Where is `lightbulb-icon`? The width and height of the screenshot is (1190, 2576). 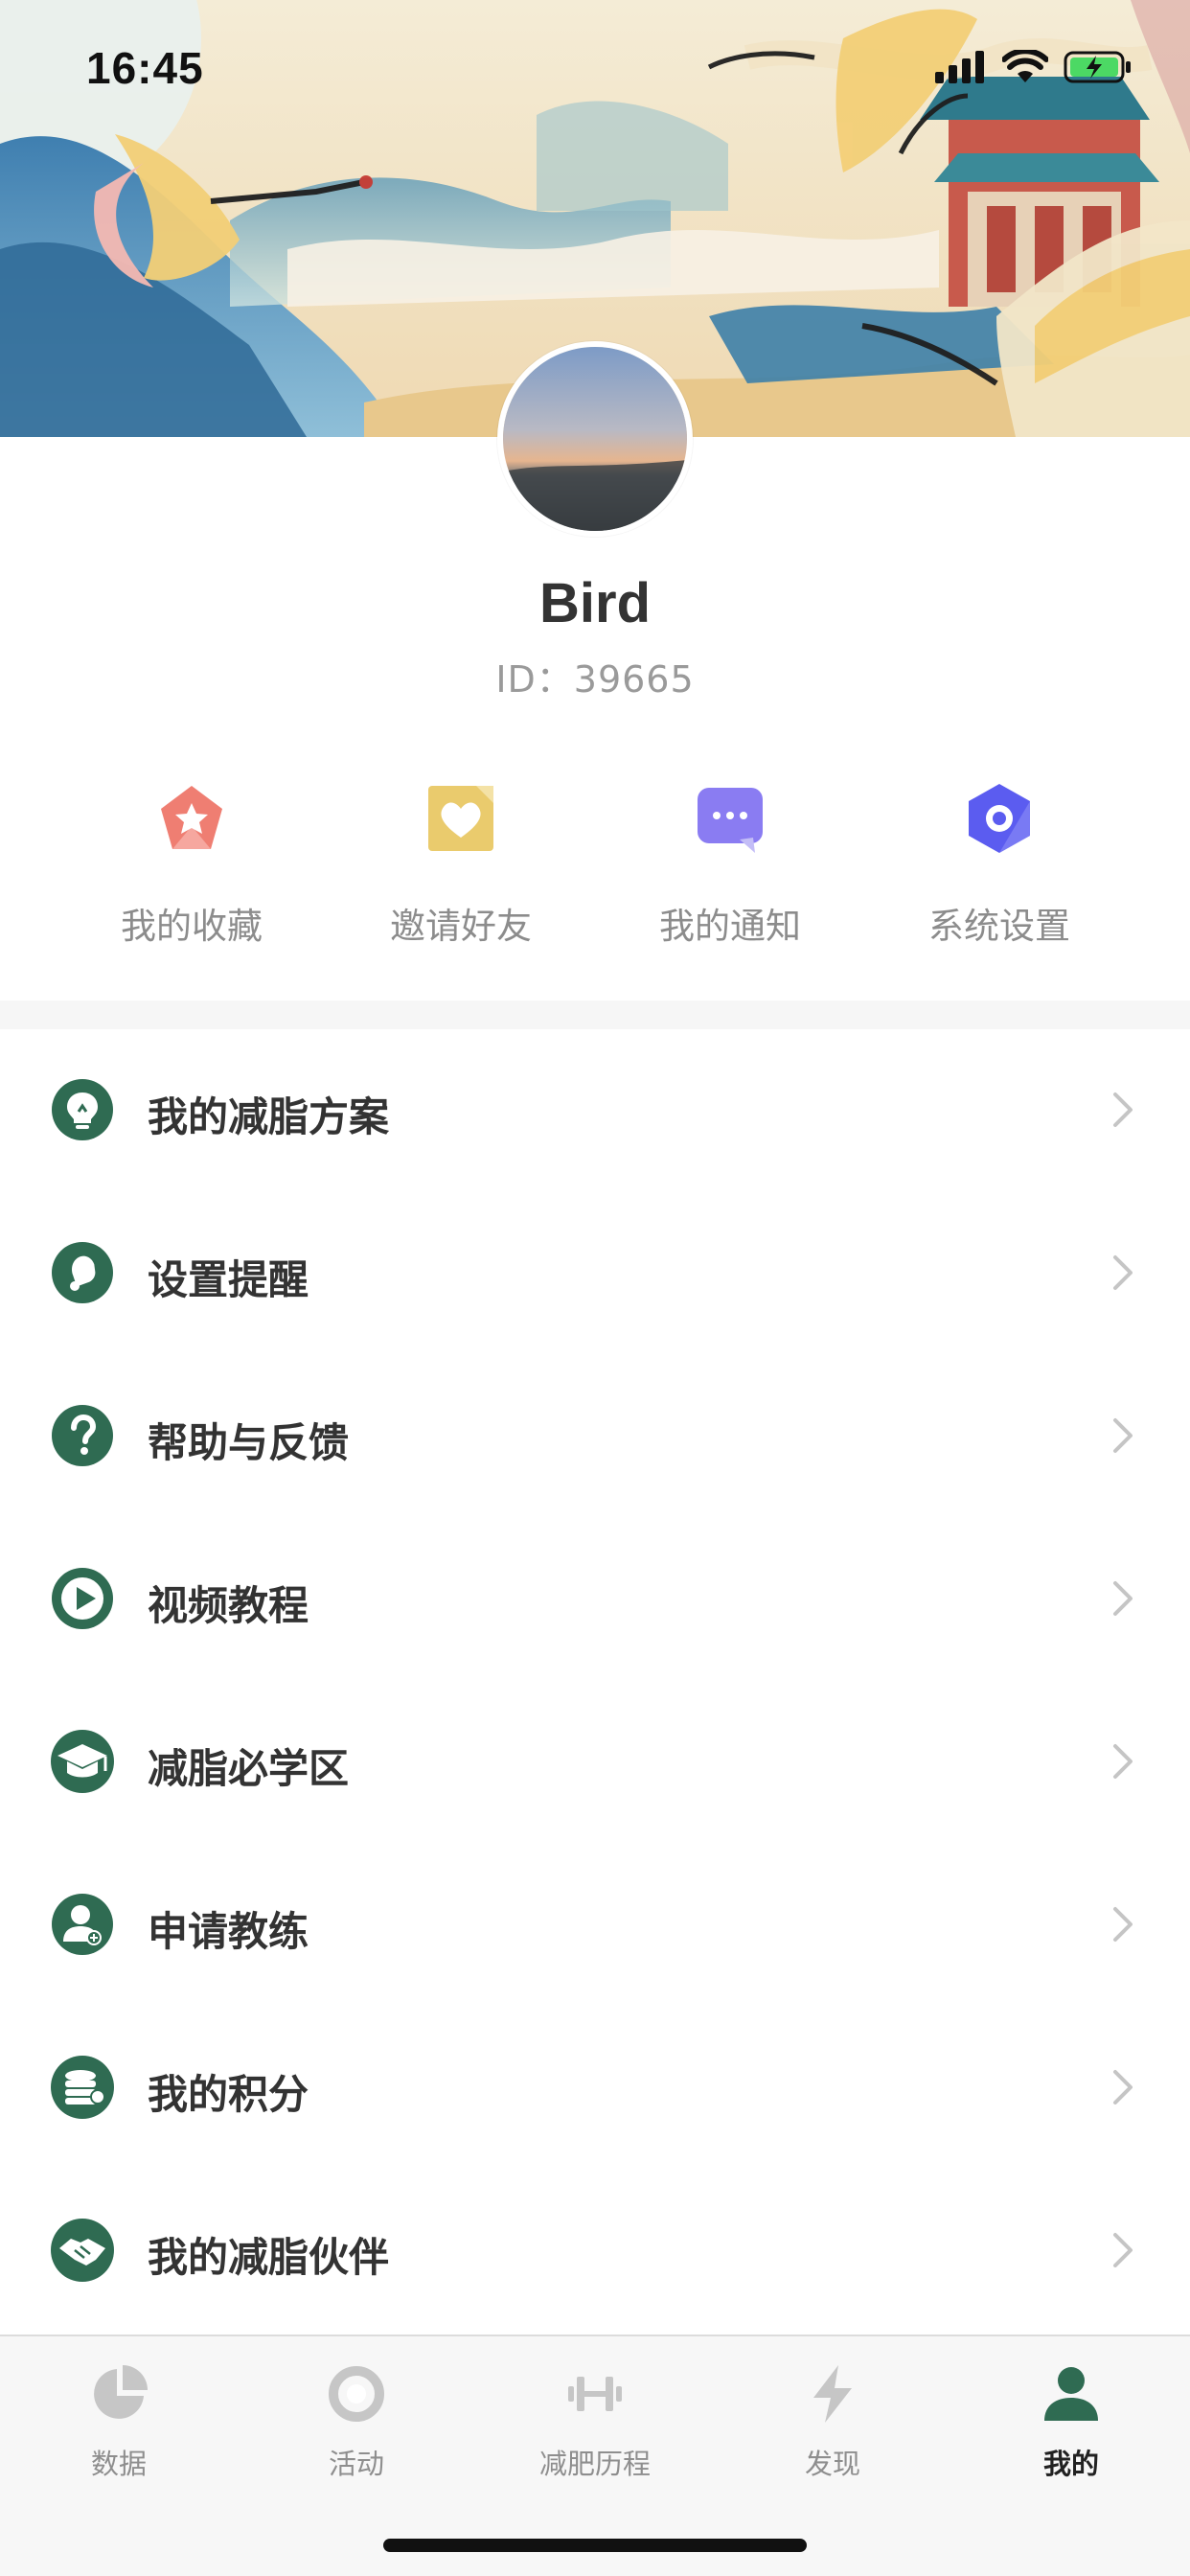 lightbulb-icon is located at coordinates (83, 1109).